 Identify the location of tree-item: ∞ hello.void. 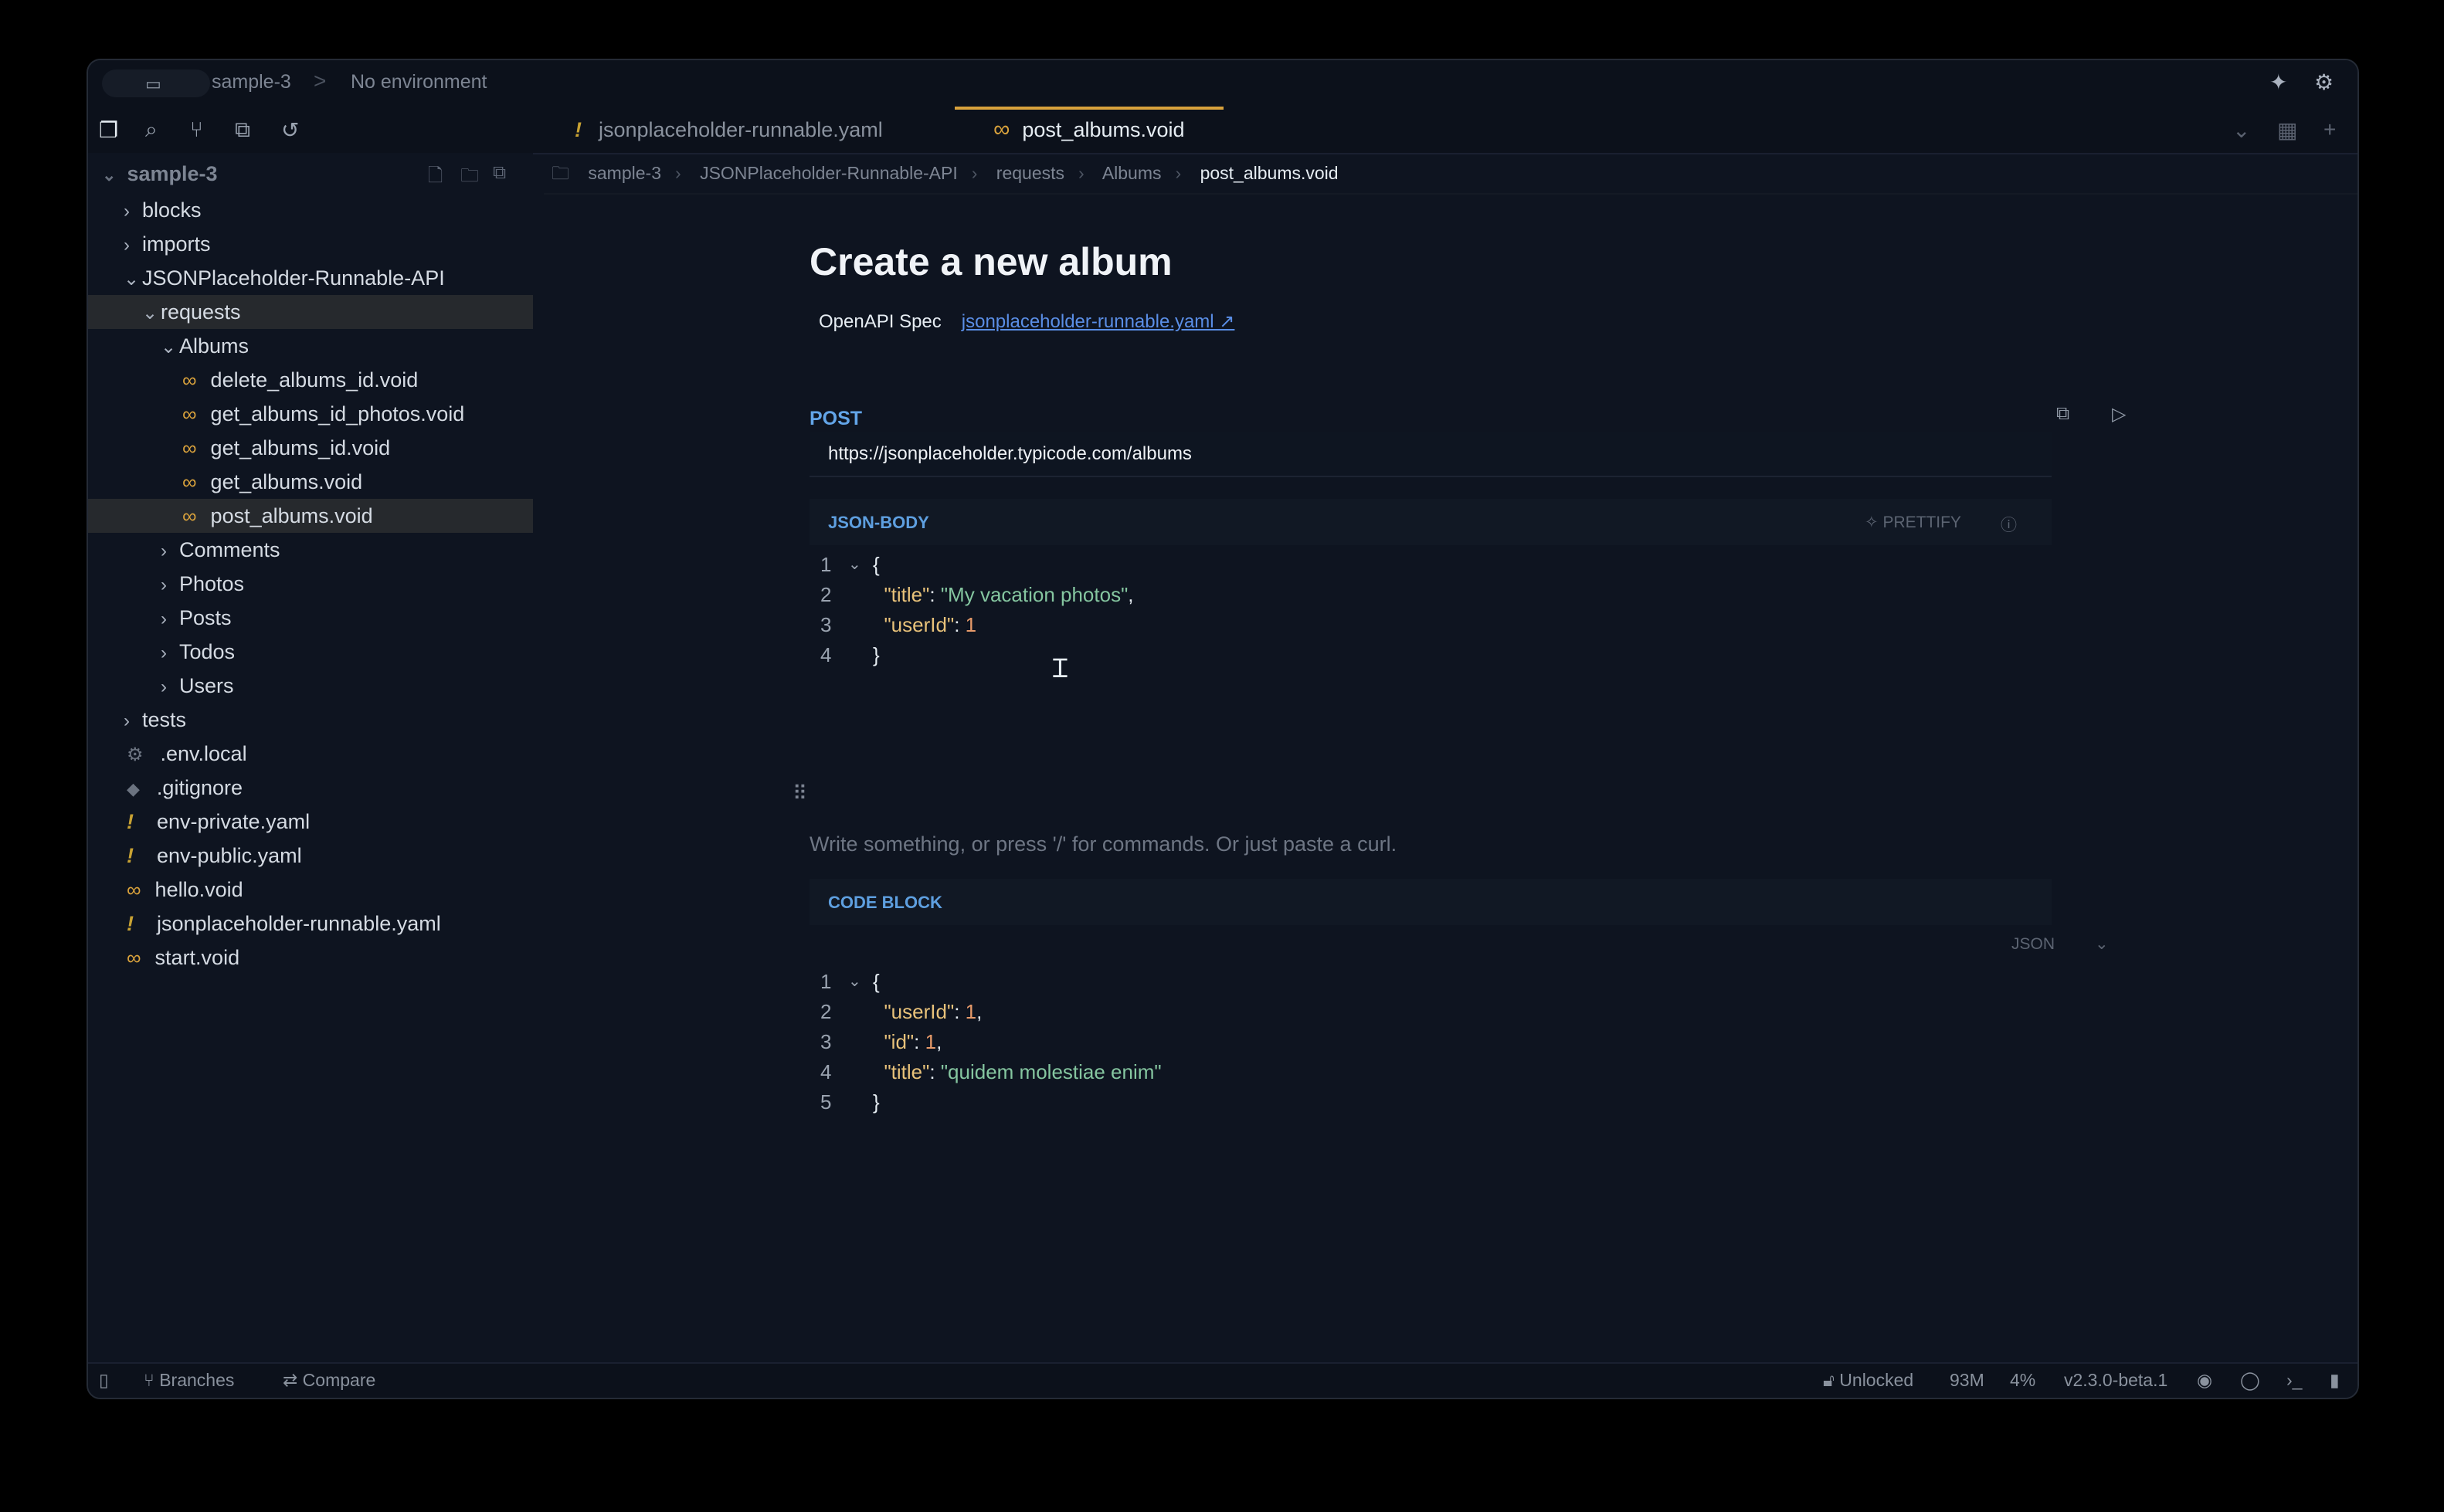
(310, 890).